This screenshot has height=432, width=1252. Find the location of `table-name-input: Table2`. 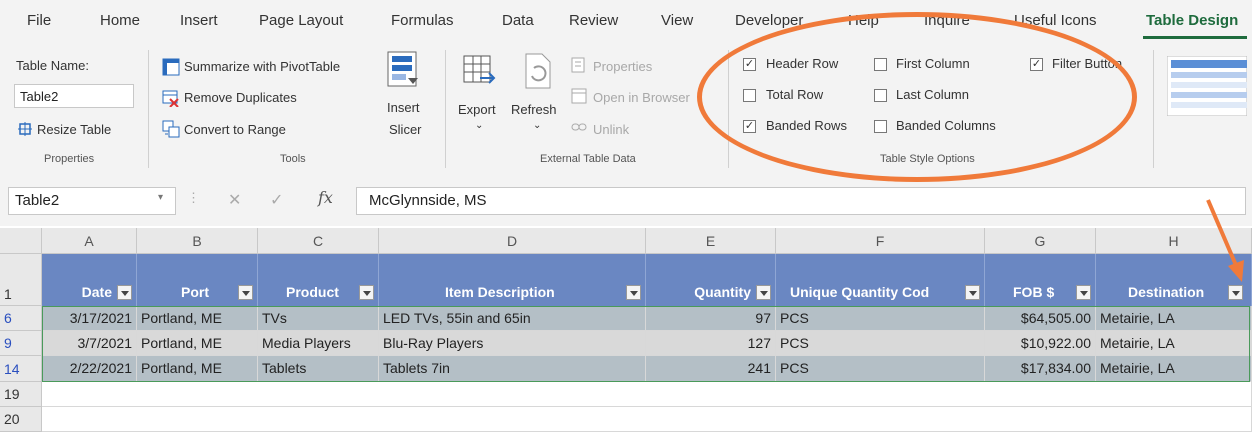

table-name-input: Table2 is located at coordinates (74, 96).